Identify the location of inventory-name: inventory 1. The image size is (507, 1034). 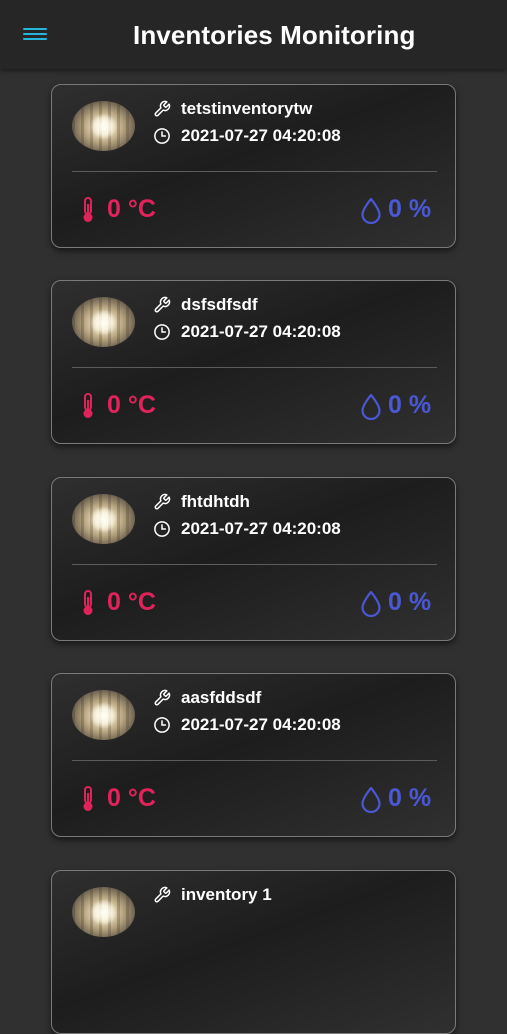
(226, 894).